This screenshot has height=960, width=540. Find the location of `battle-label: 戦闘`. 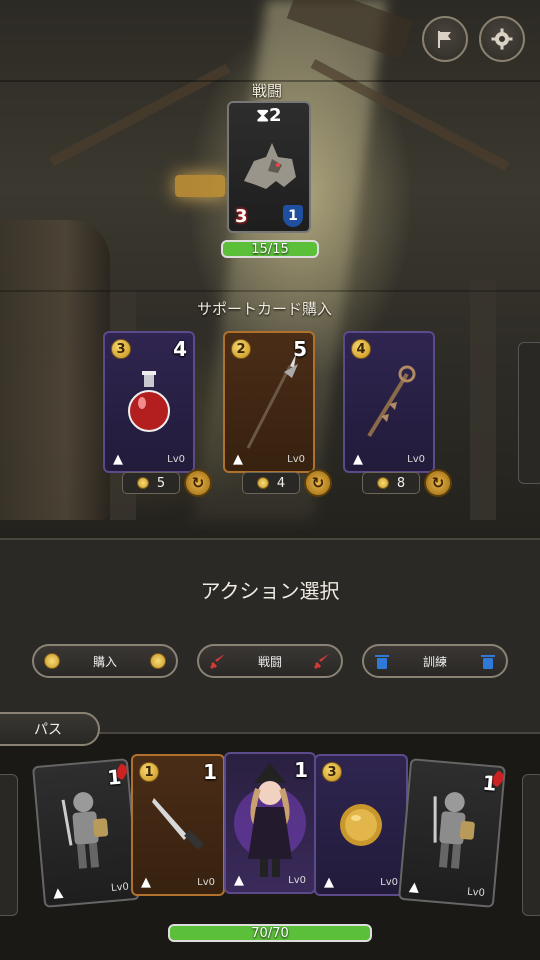

battle-label: 戦闘 is located at coordinates (269, 661).